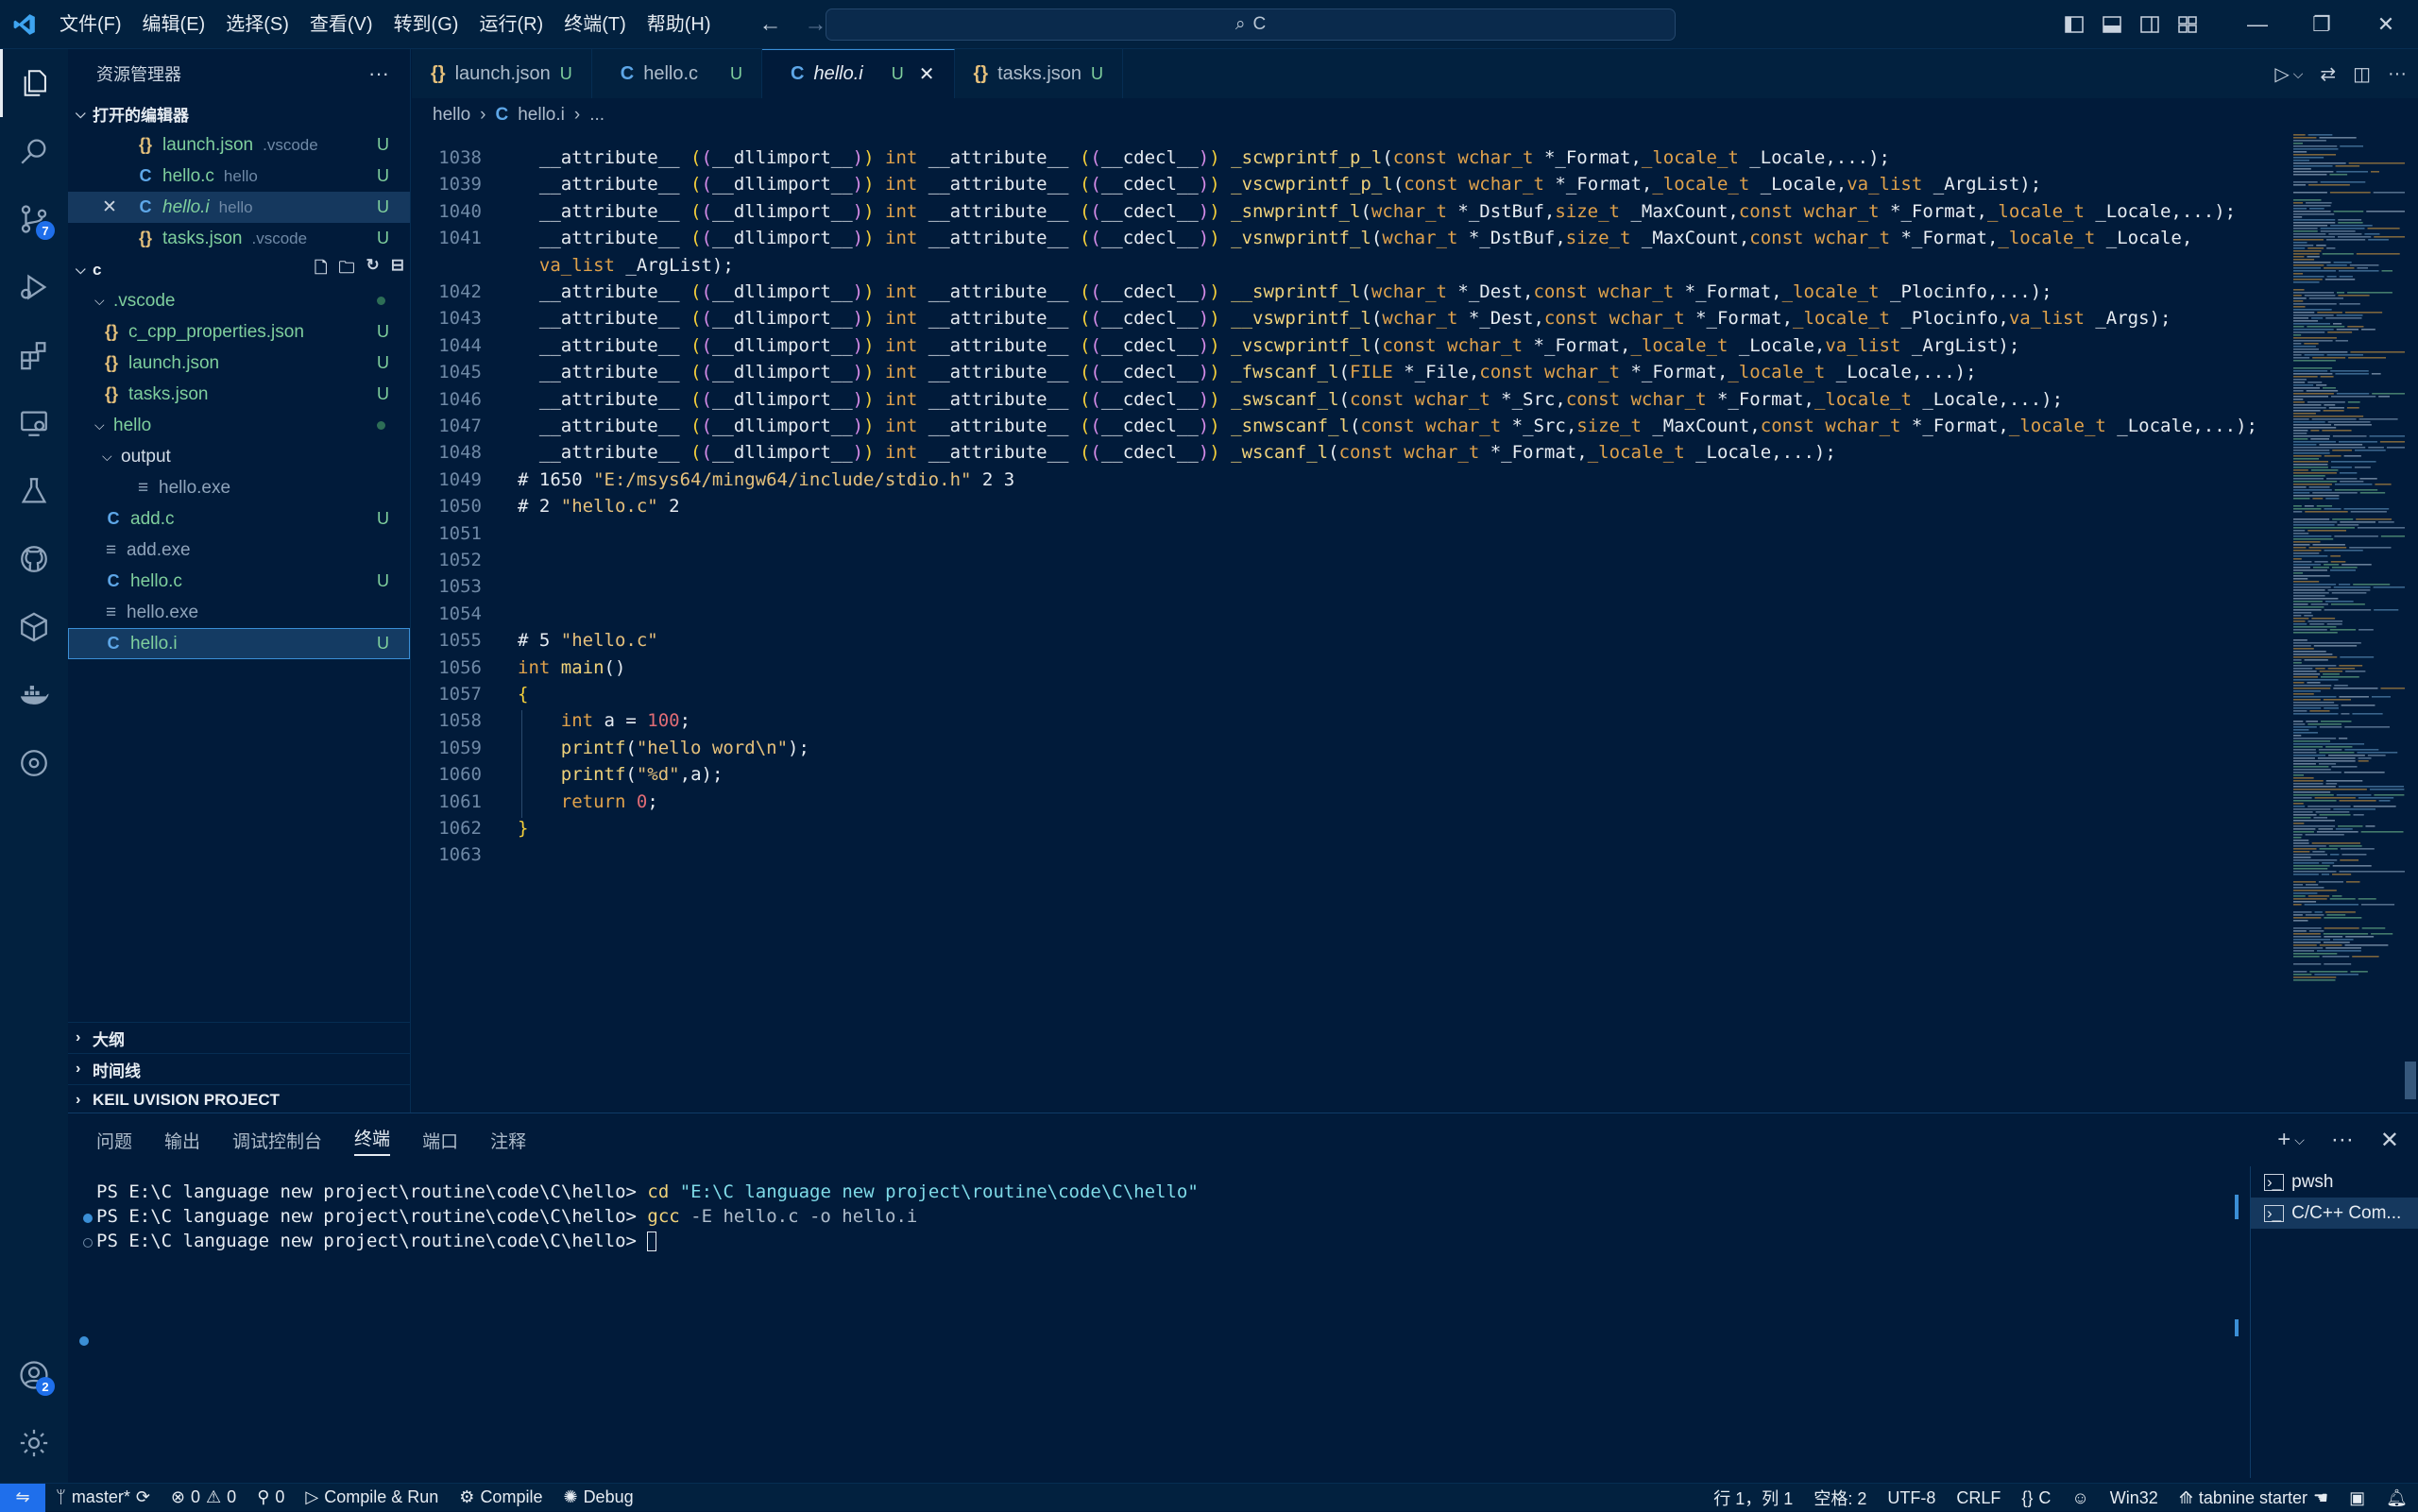  Describe the element at coordinates (90, 25) in the screenshot. I see `menu-file: 文件(F)` at that location.